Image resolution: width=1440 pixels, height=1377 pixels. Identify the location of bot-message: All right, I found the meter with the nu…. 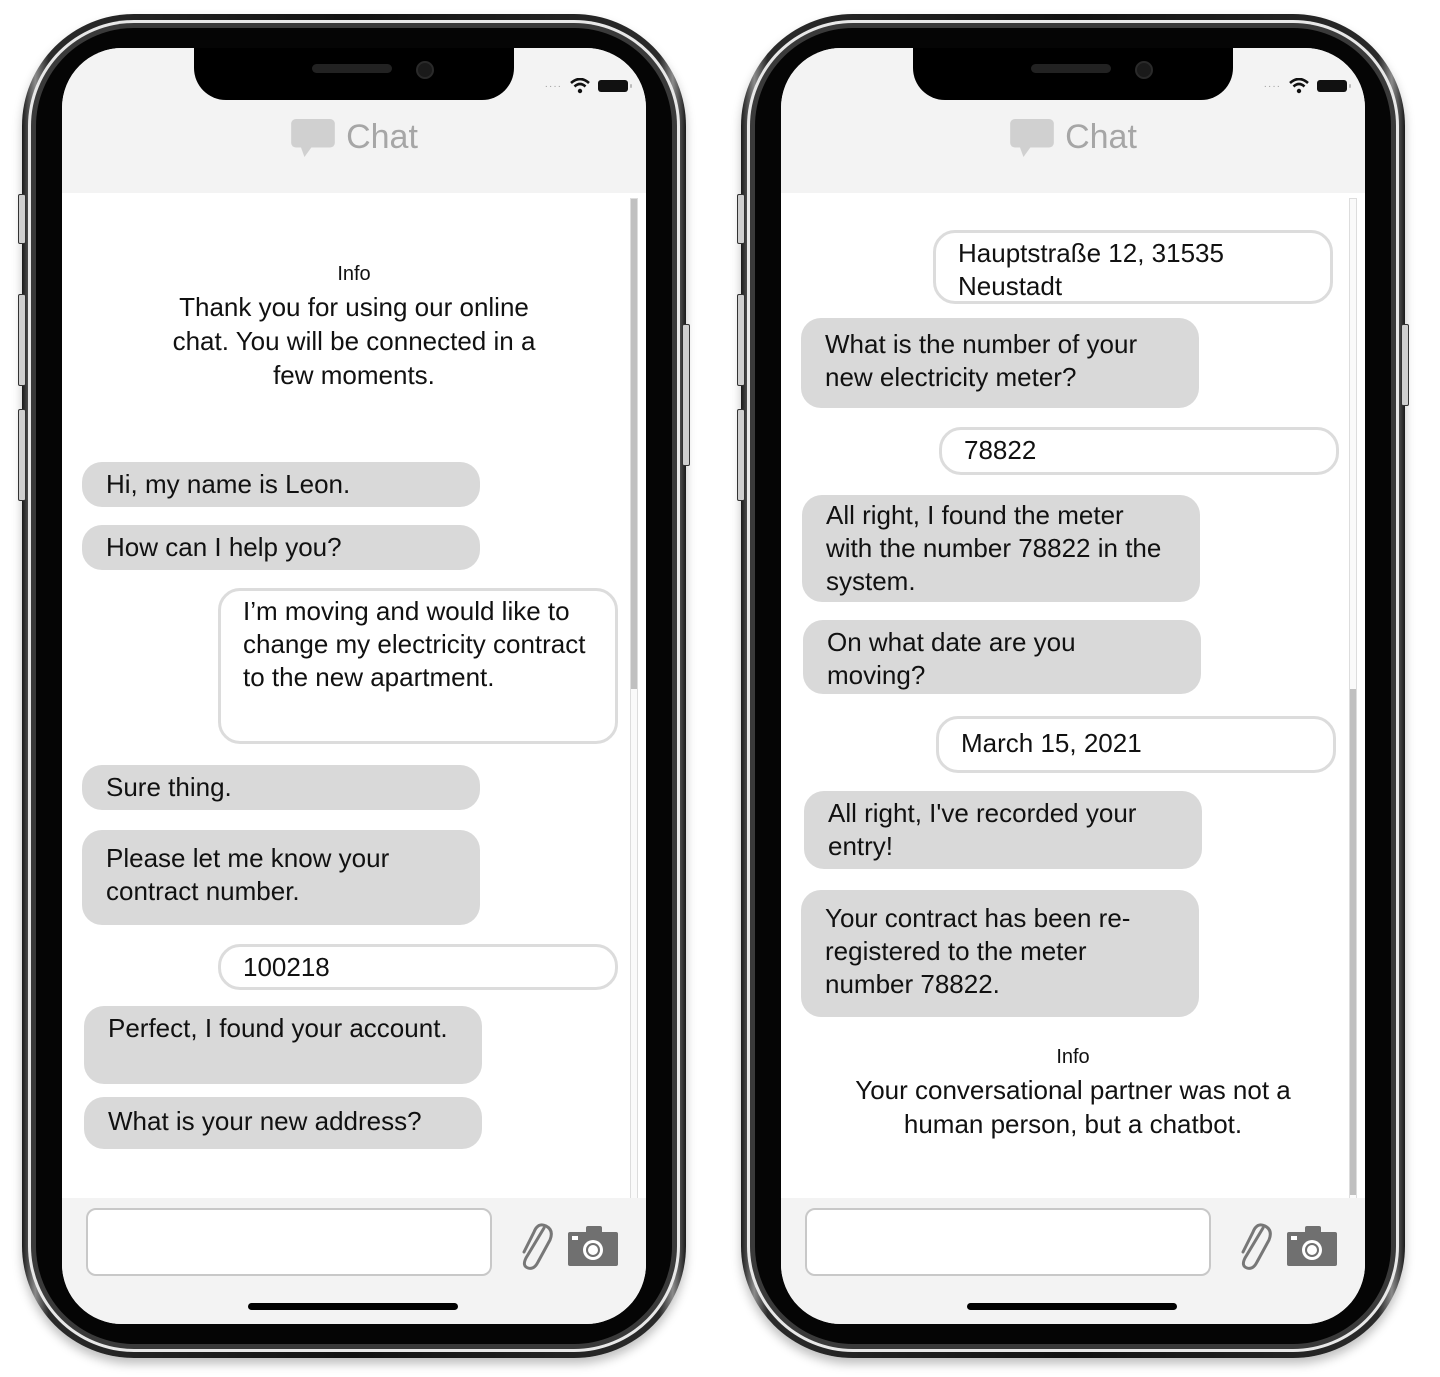
(1001, 548).